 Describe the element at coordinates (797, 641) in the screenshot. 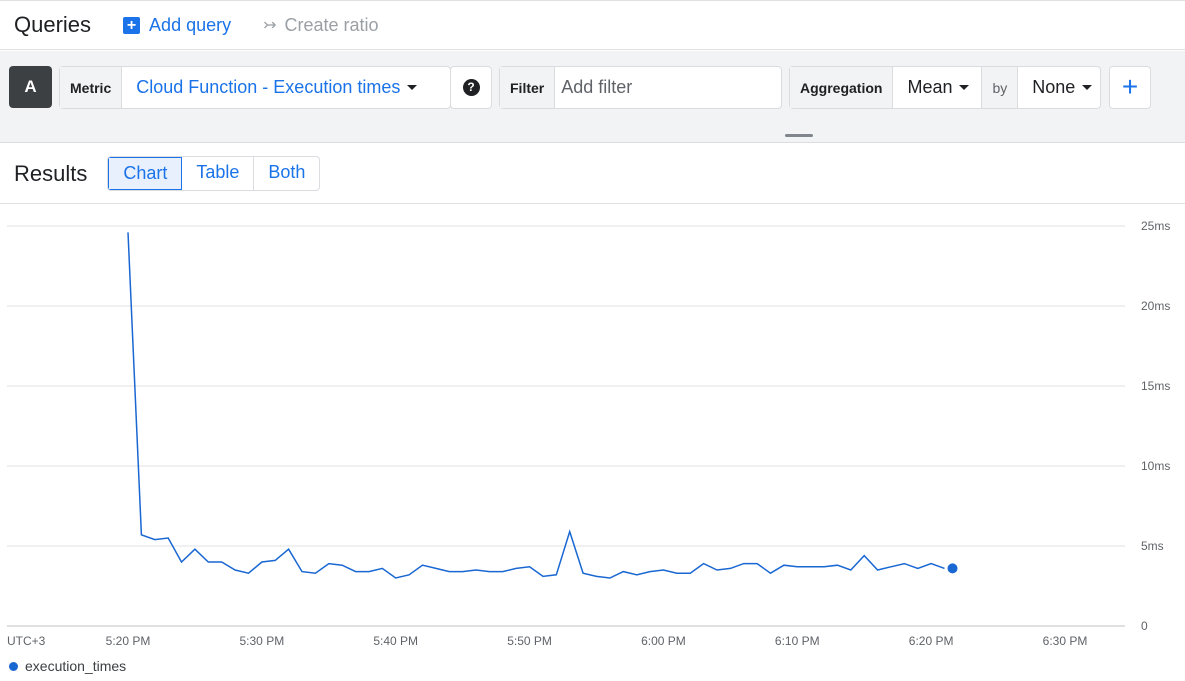

I see `x-tick-label: 6:10 PM` at that location.